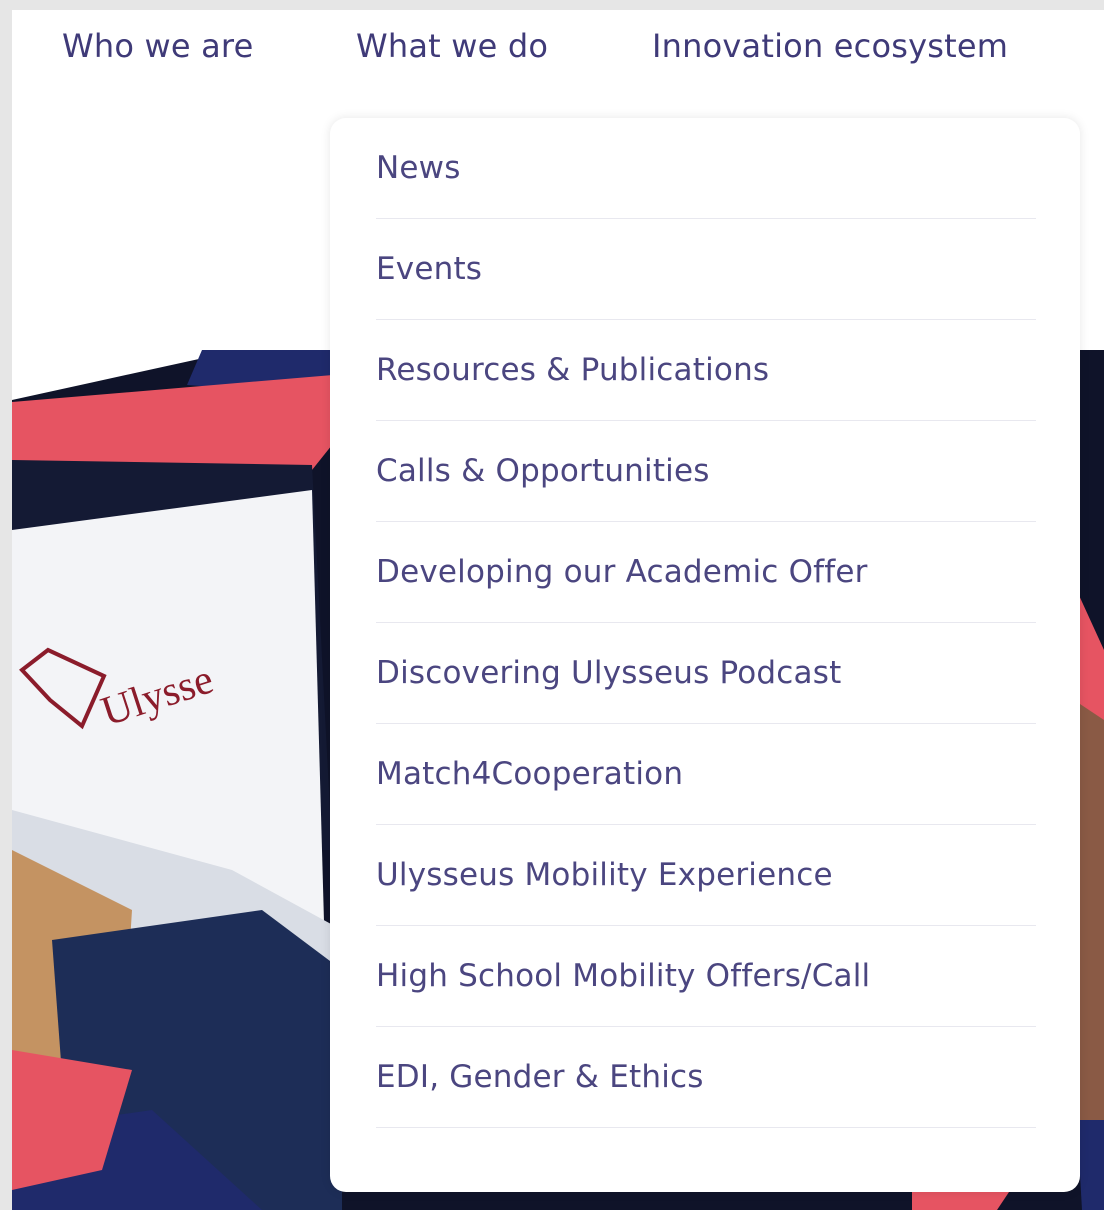 The width and height of the screenshot is (1104, 1210). What do you see at coordinates (572, 370) in the screenshot?
I see `menu-link-resources-publications: Resources & Publications` at bounding box center [572, 370].